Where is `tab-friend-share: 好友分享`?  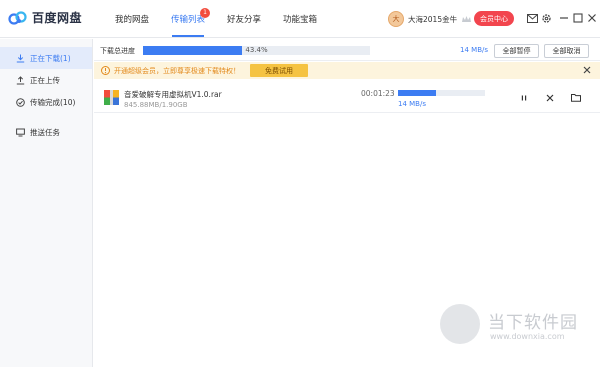 tab-friend-share: 好友分享 is located at coordinates (244, 19).